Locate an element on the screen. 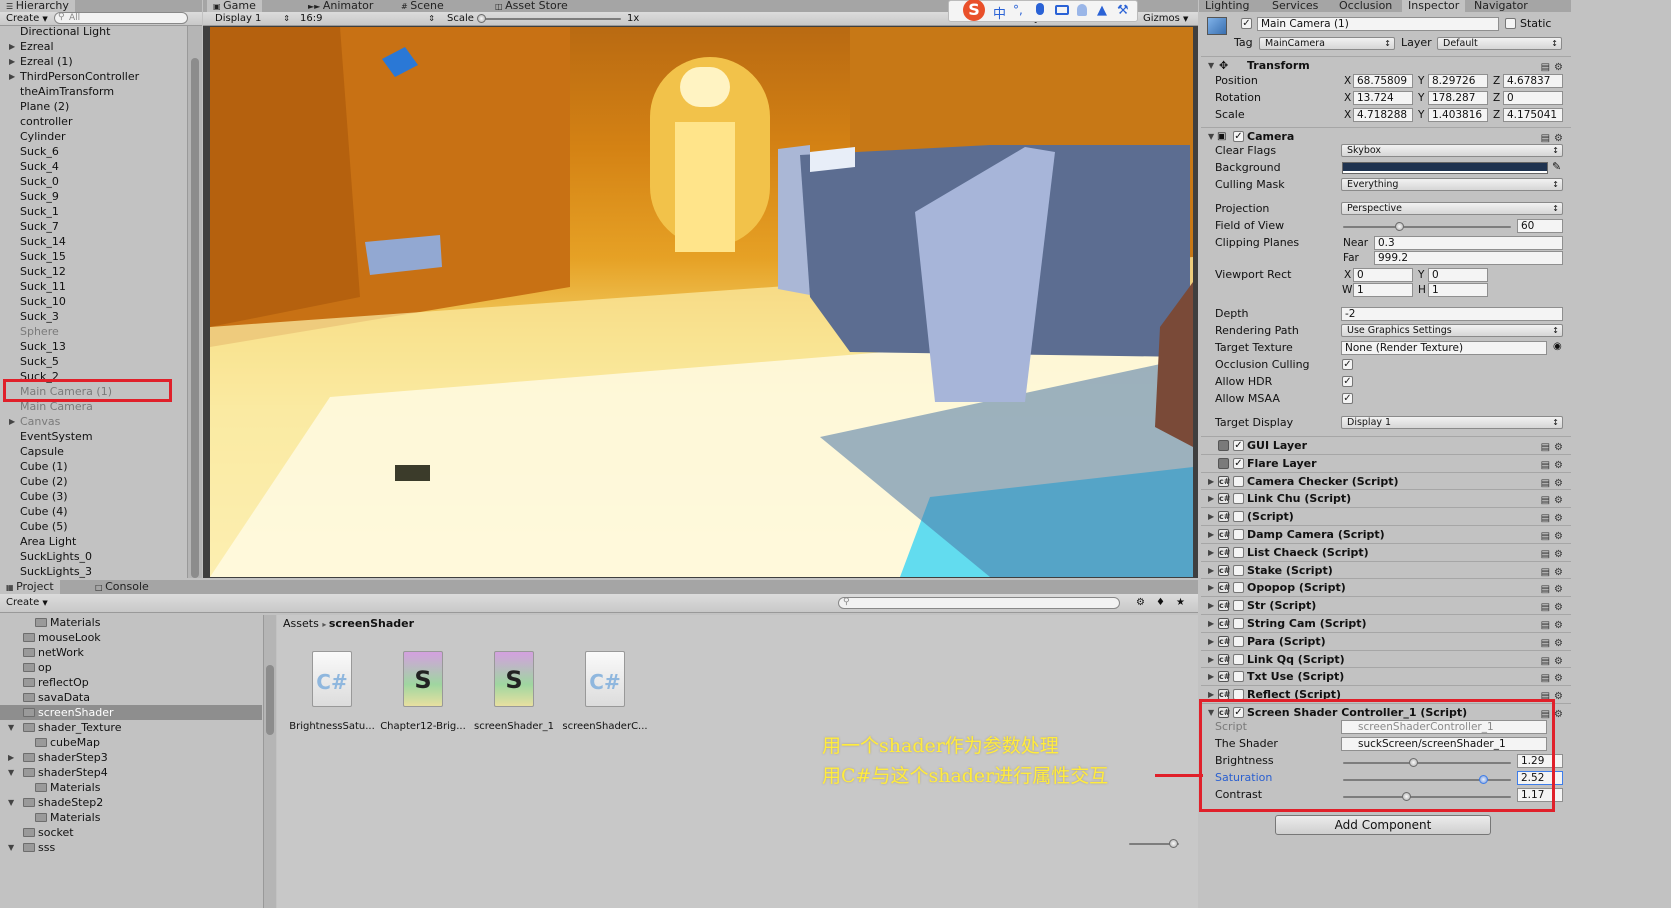  hierarchy-item: ▶ ThirdPersonController is located at coordinates (93, 76).